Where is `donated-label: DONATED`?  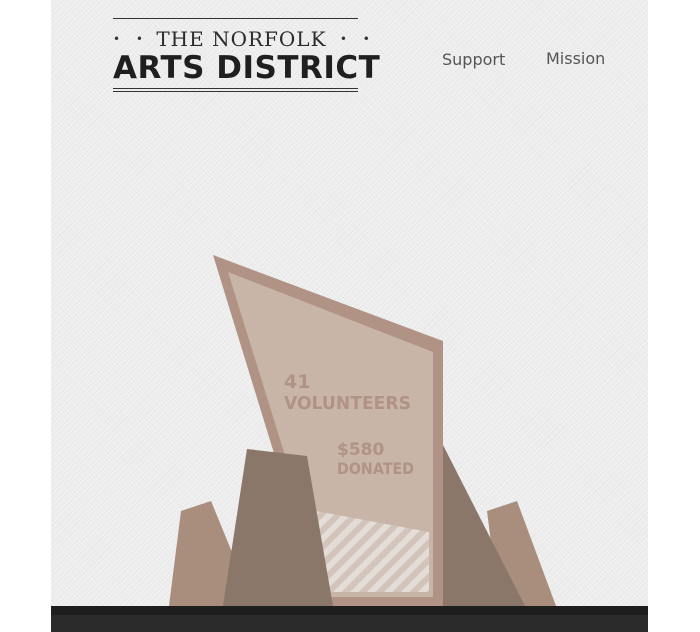
donated-label: DONATED is located at coordinates (375, 468).